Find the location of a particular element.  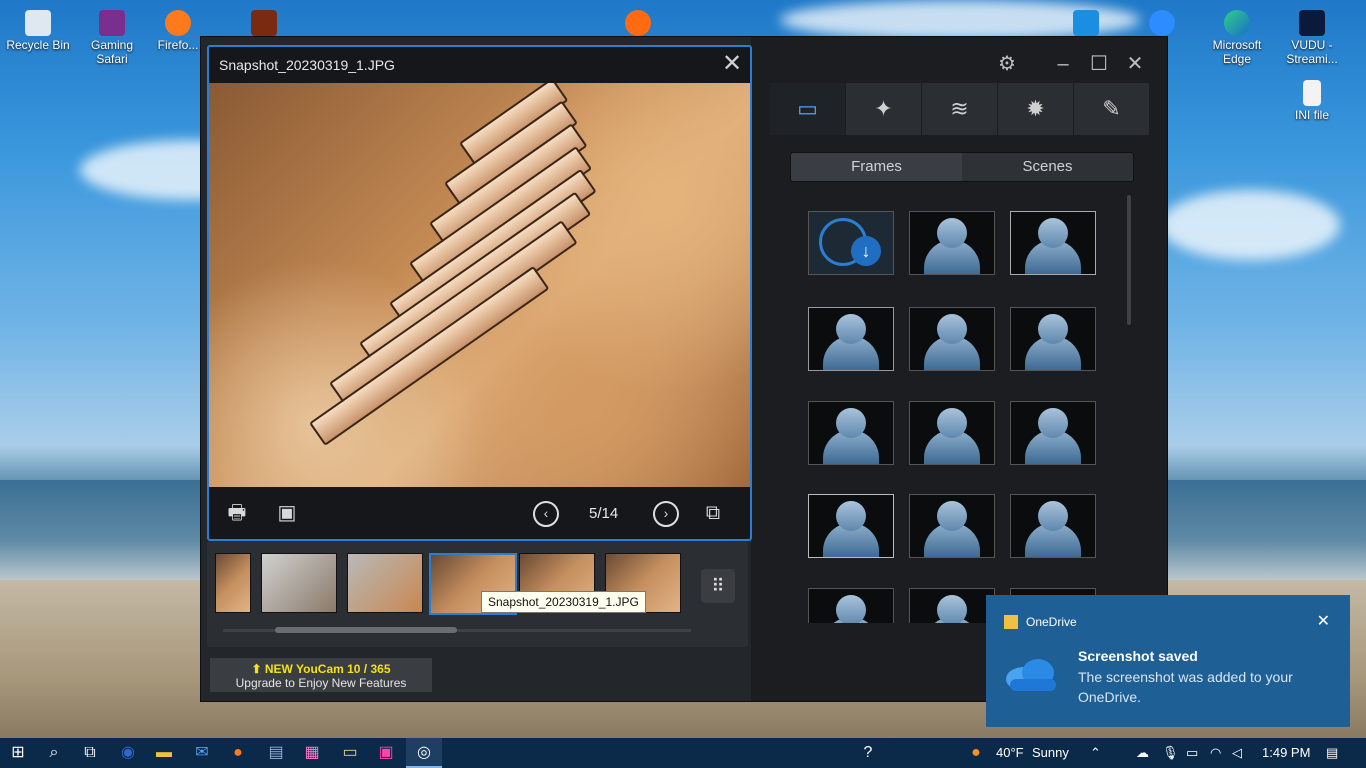

print-icon: 🖶 is located at coordinates (237, 513).